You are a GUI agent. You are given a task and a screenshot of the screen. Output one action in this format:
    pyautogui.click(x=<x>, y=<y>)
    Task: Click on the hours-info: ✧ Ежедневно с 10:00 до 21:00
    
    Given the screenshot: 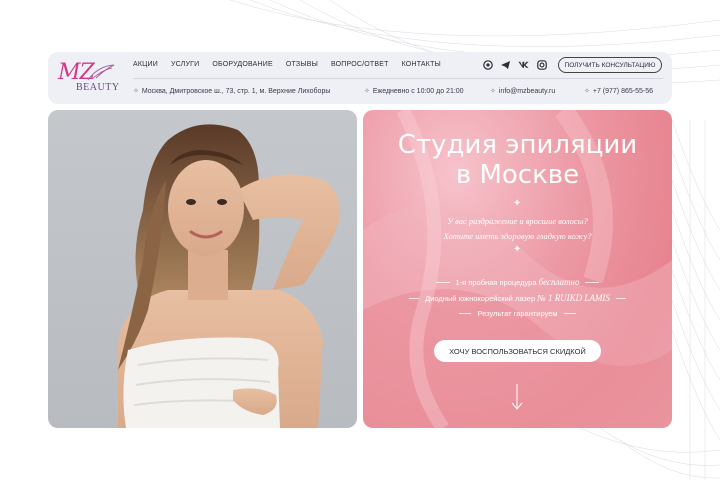 What is the action you would take?
    pyautogui.click(x=414, y=91)
    